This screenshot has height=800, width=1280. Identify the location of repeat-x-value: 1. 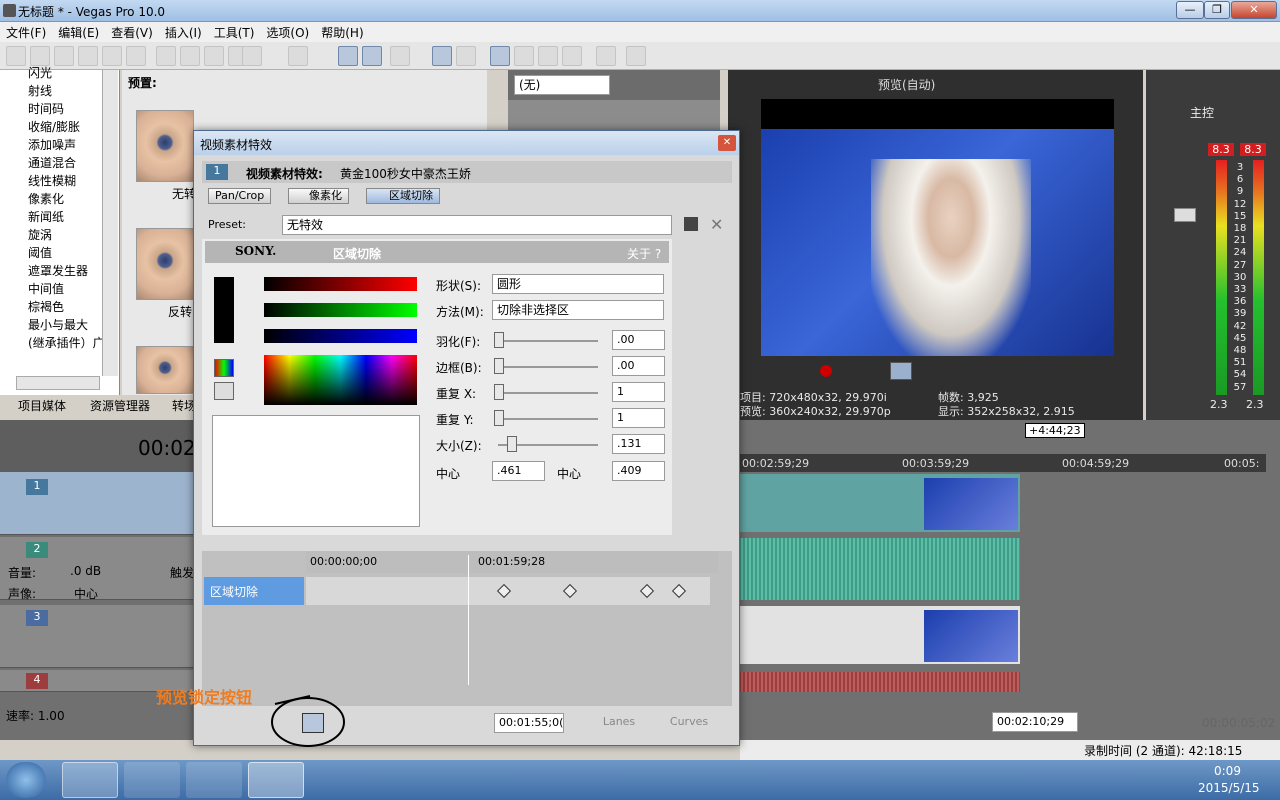
(638, 392).